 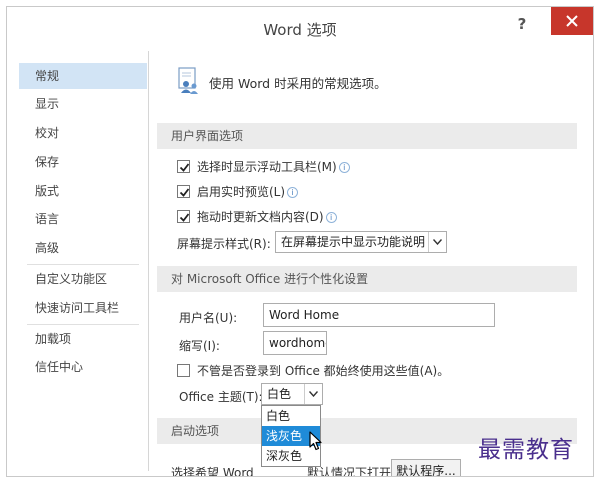 I want to click on sidebar-item-add-ins: 加载项, so click(x=83, y=339).